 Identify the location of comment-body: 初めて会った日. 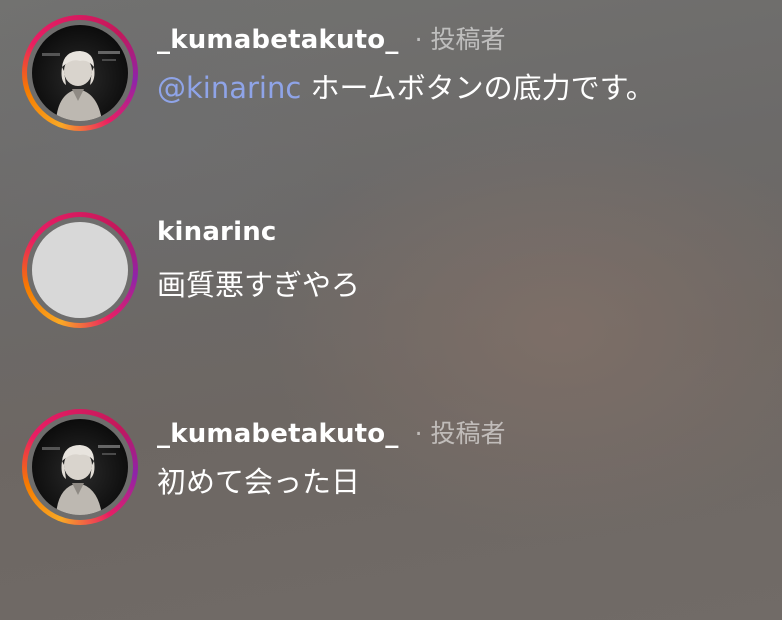
(259, 482).